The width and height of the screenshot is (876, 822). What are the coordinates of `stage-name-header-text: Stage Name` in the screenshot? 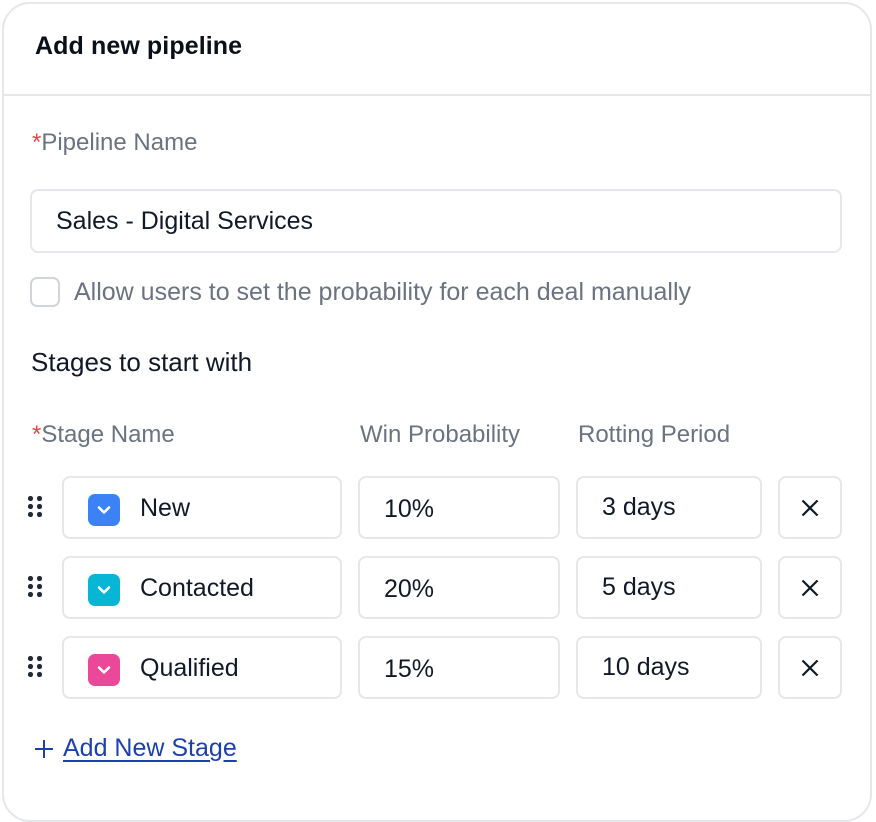 It's located at (108, 434).